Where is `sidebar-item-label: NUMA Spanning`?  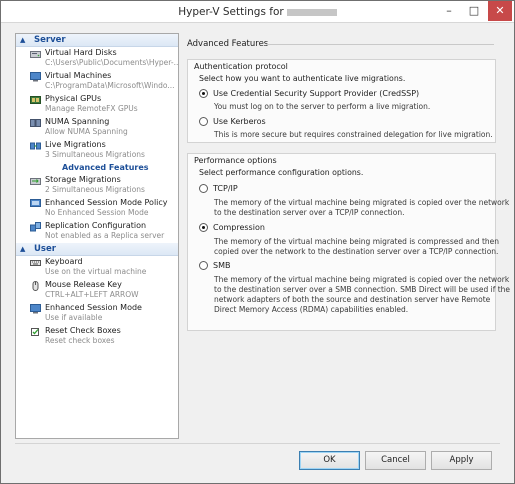
sidebar-item-label: NUMA Spanning is located at coordinates (77, 121).